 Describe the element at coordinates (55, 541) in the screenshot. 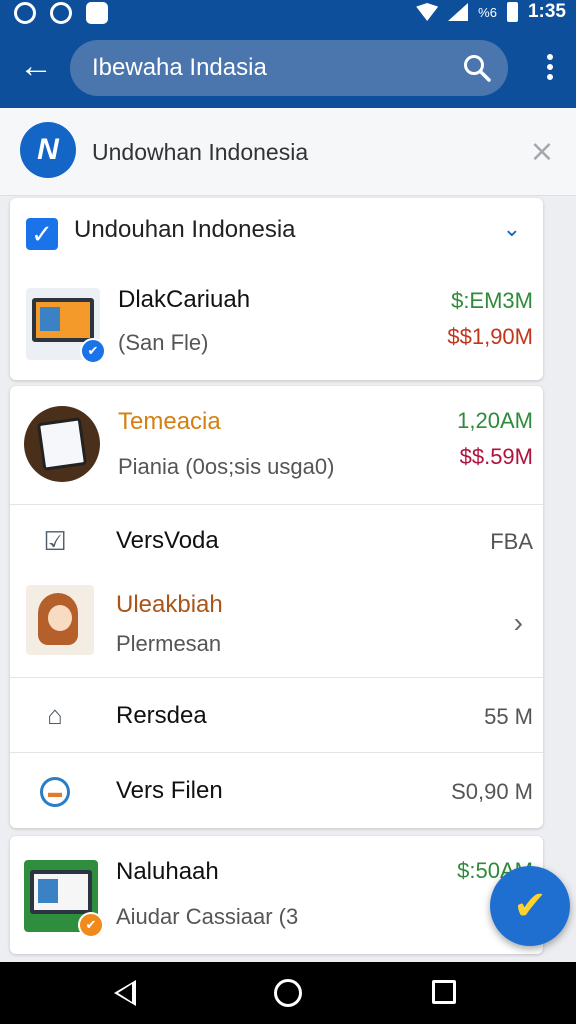

I see `checklist-icon: ☑` at that location.